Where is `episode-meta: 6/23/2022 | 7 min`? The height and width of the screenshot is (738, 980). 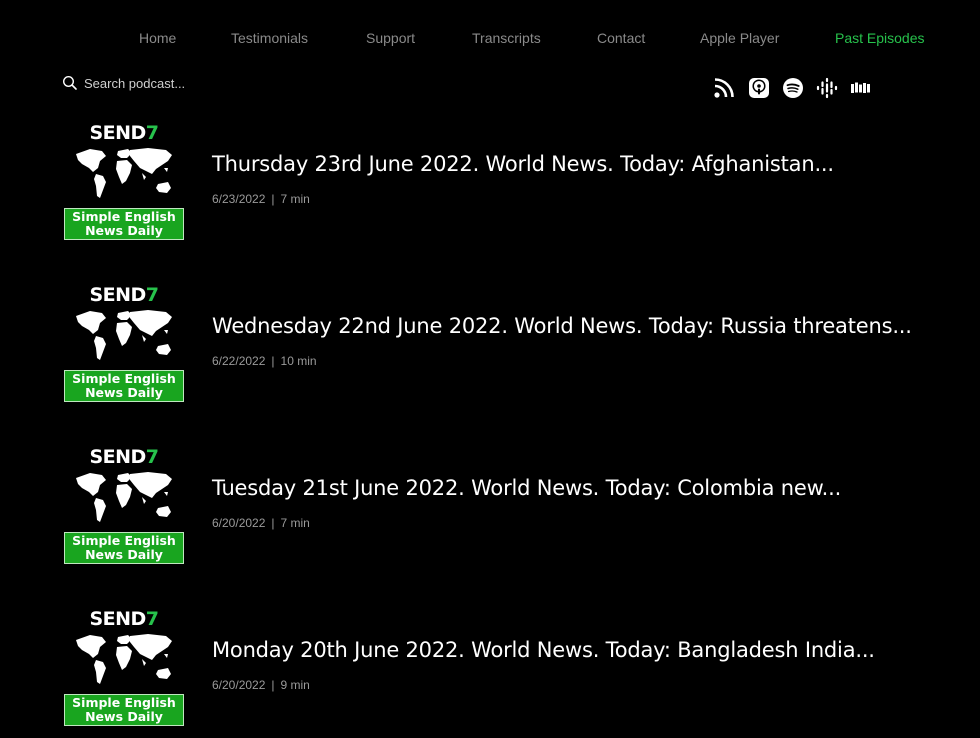 episode-meta: 6/23/2022 | 7 min is located at coordinates (261, 199).